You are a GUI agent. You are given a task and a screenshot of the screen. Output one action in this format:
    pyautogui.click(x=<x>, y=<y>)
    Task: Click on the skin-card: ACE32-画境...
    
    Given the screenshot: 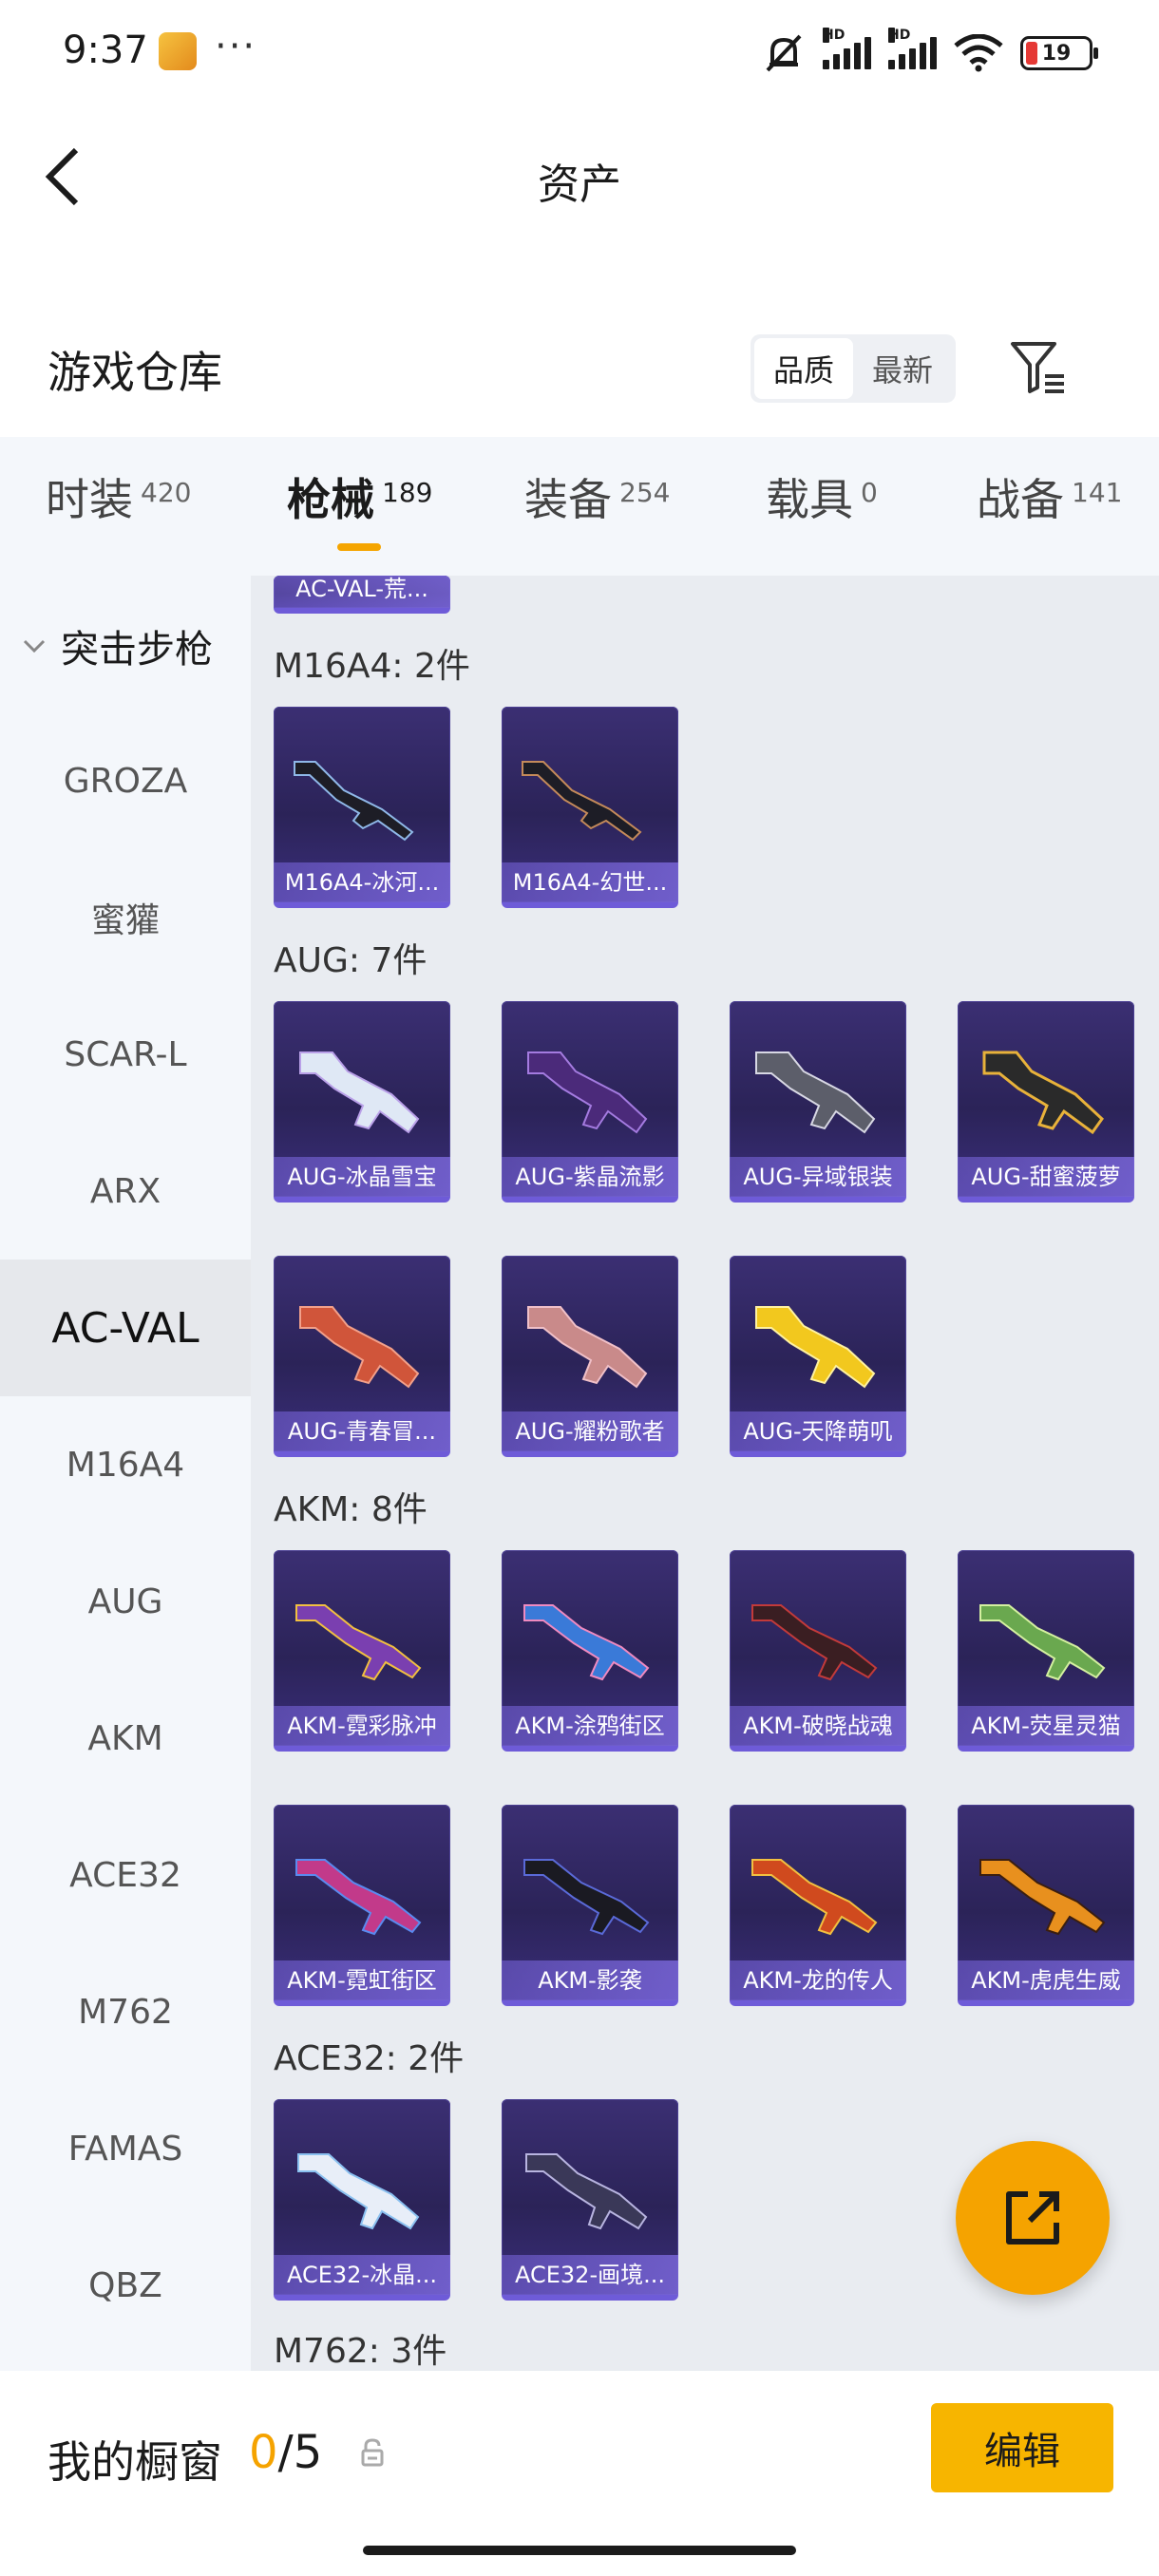 What is the action you would take?
    pyautogui.click(x=590, y=2200)
    